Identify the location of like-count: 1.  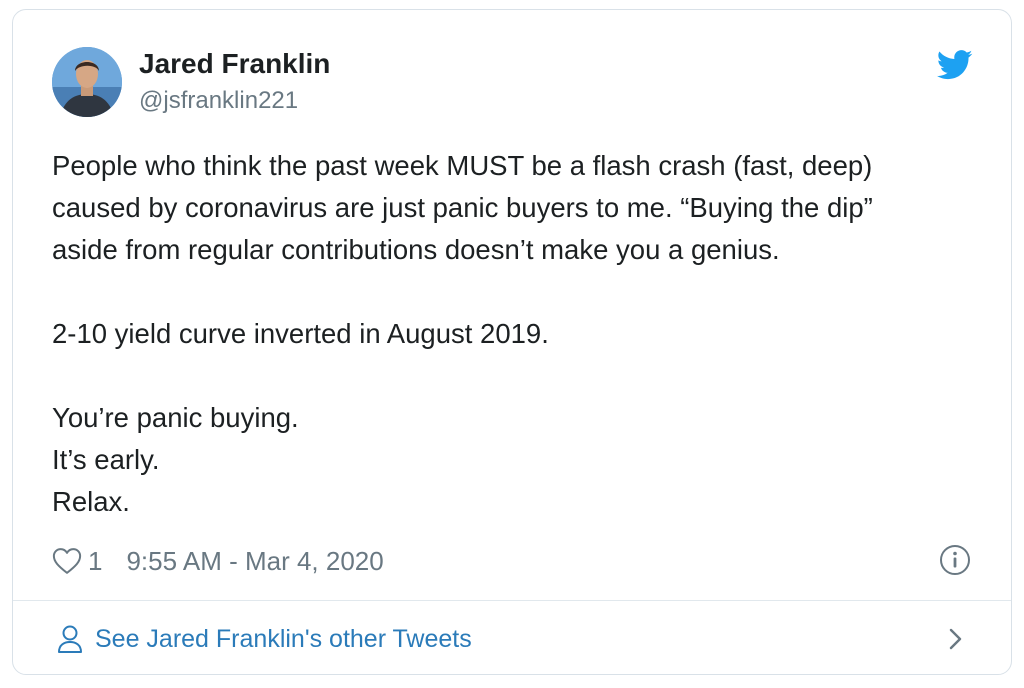
(95, 561).